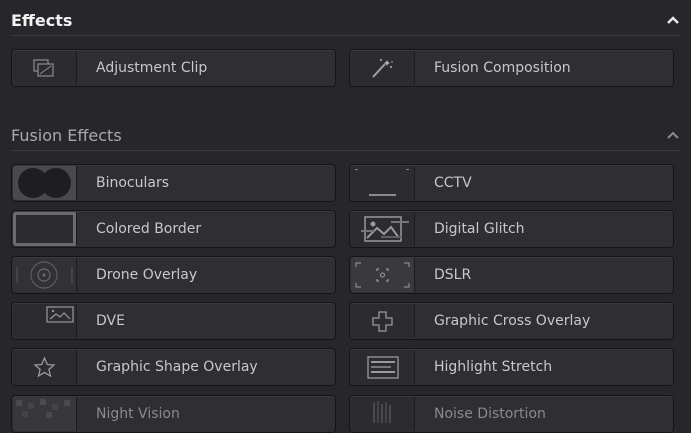 This screenshot has width=691, height=433. Describe the element at coordinates (133, 183) in the screenshot. I see `effect-label: Binoculars` at that location.